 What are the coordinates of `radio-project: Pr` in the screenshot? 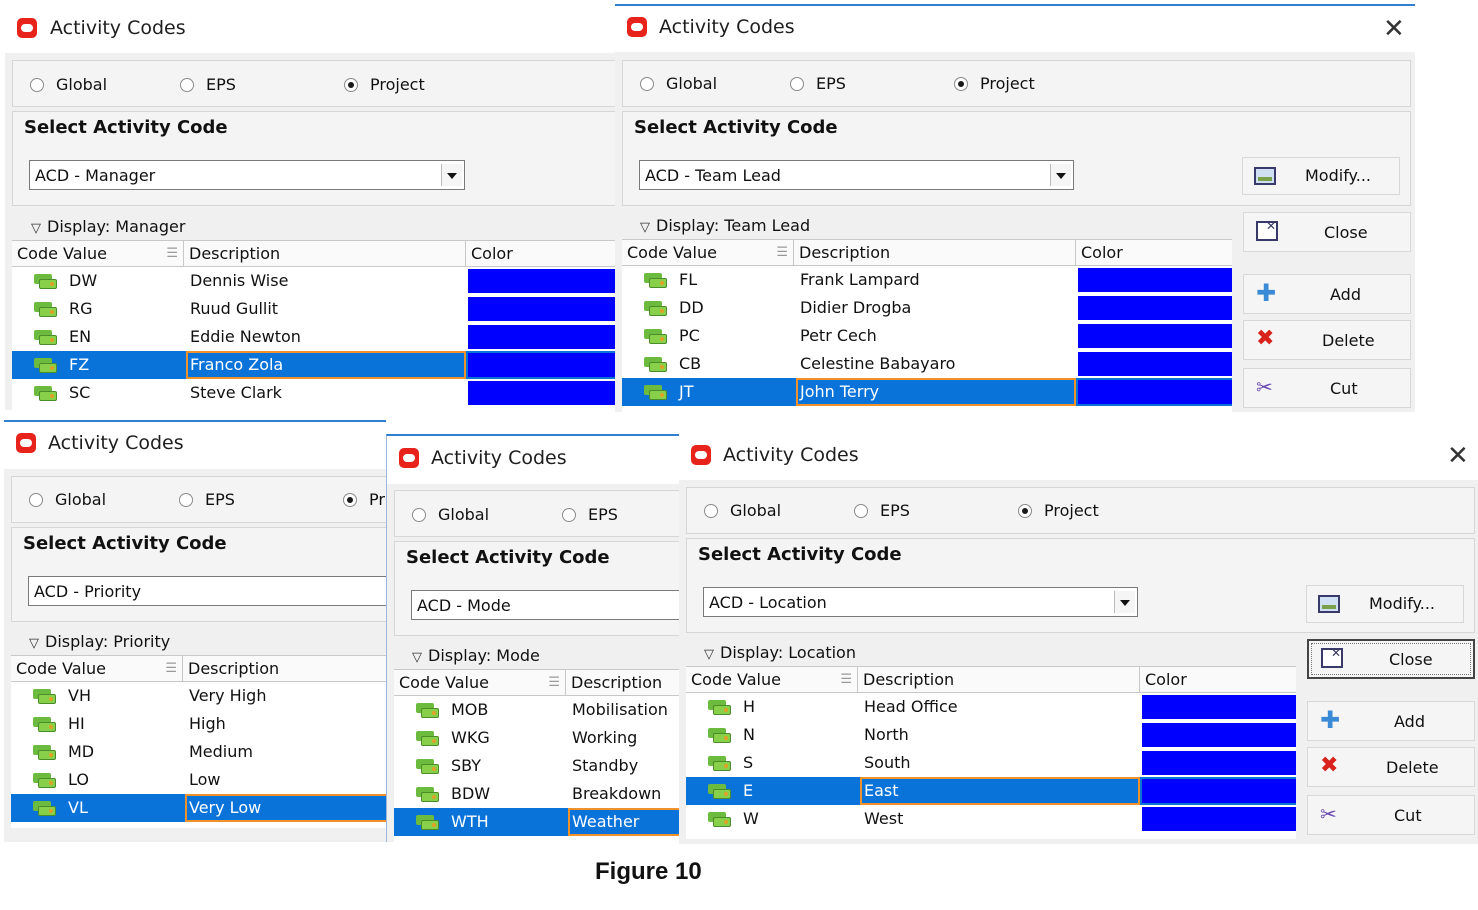 It's located at (364, 499).